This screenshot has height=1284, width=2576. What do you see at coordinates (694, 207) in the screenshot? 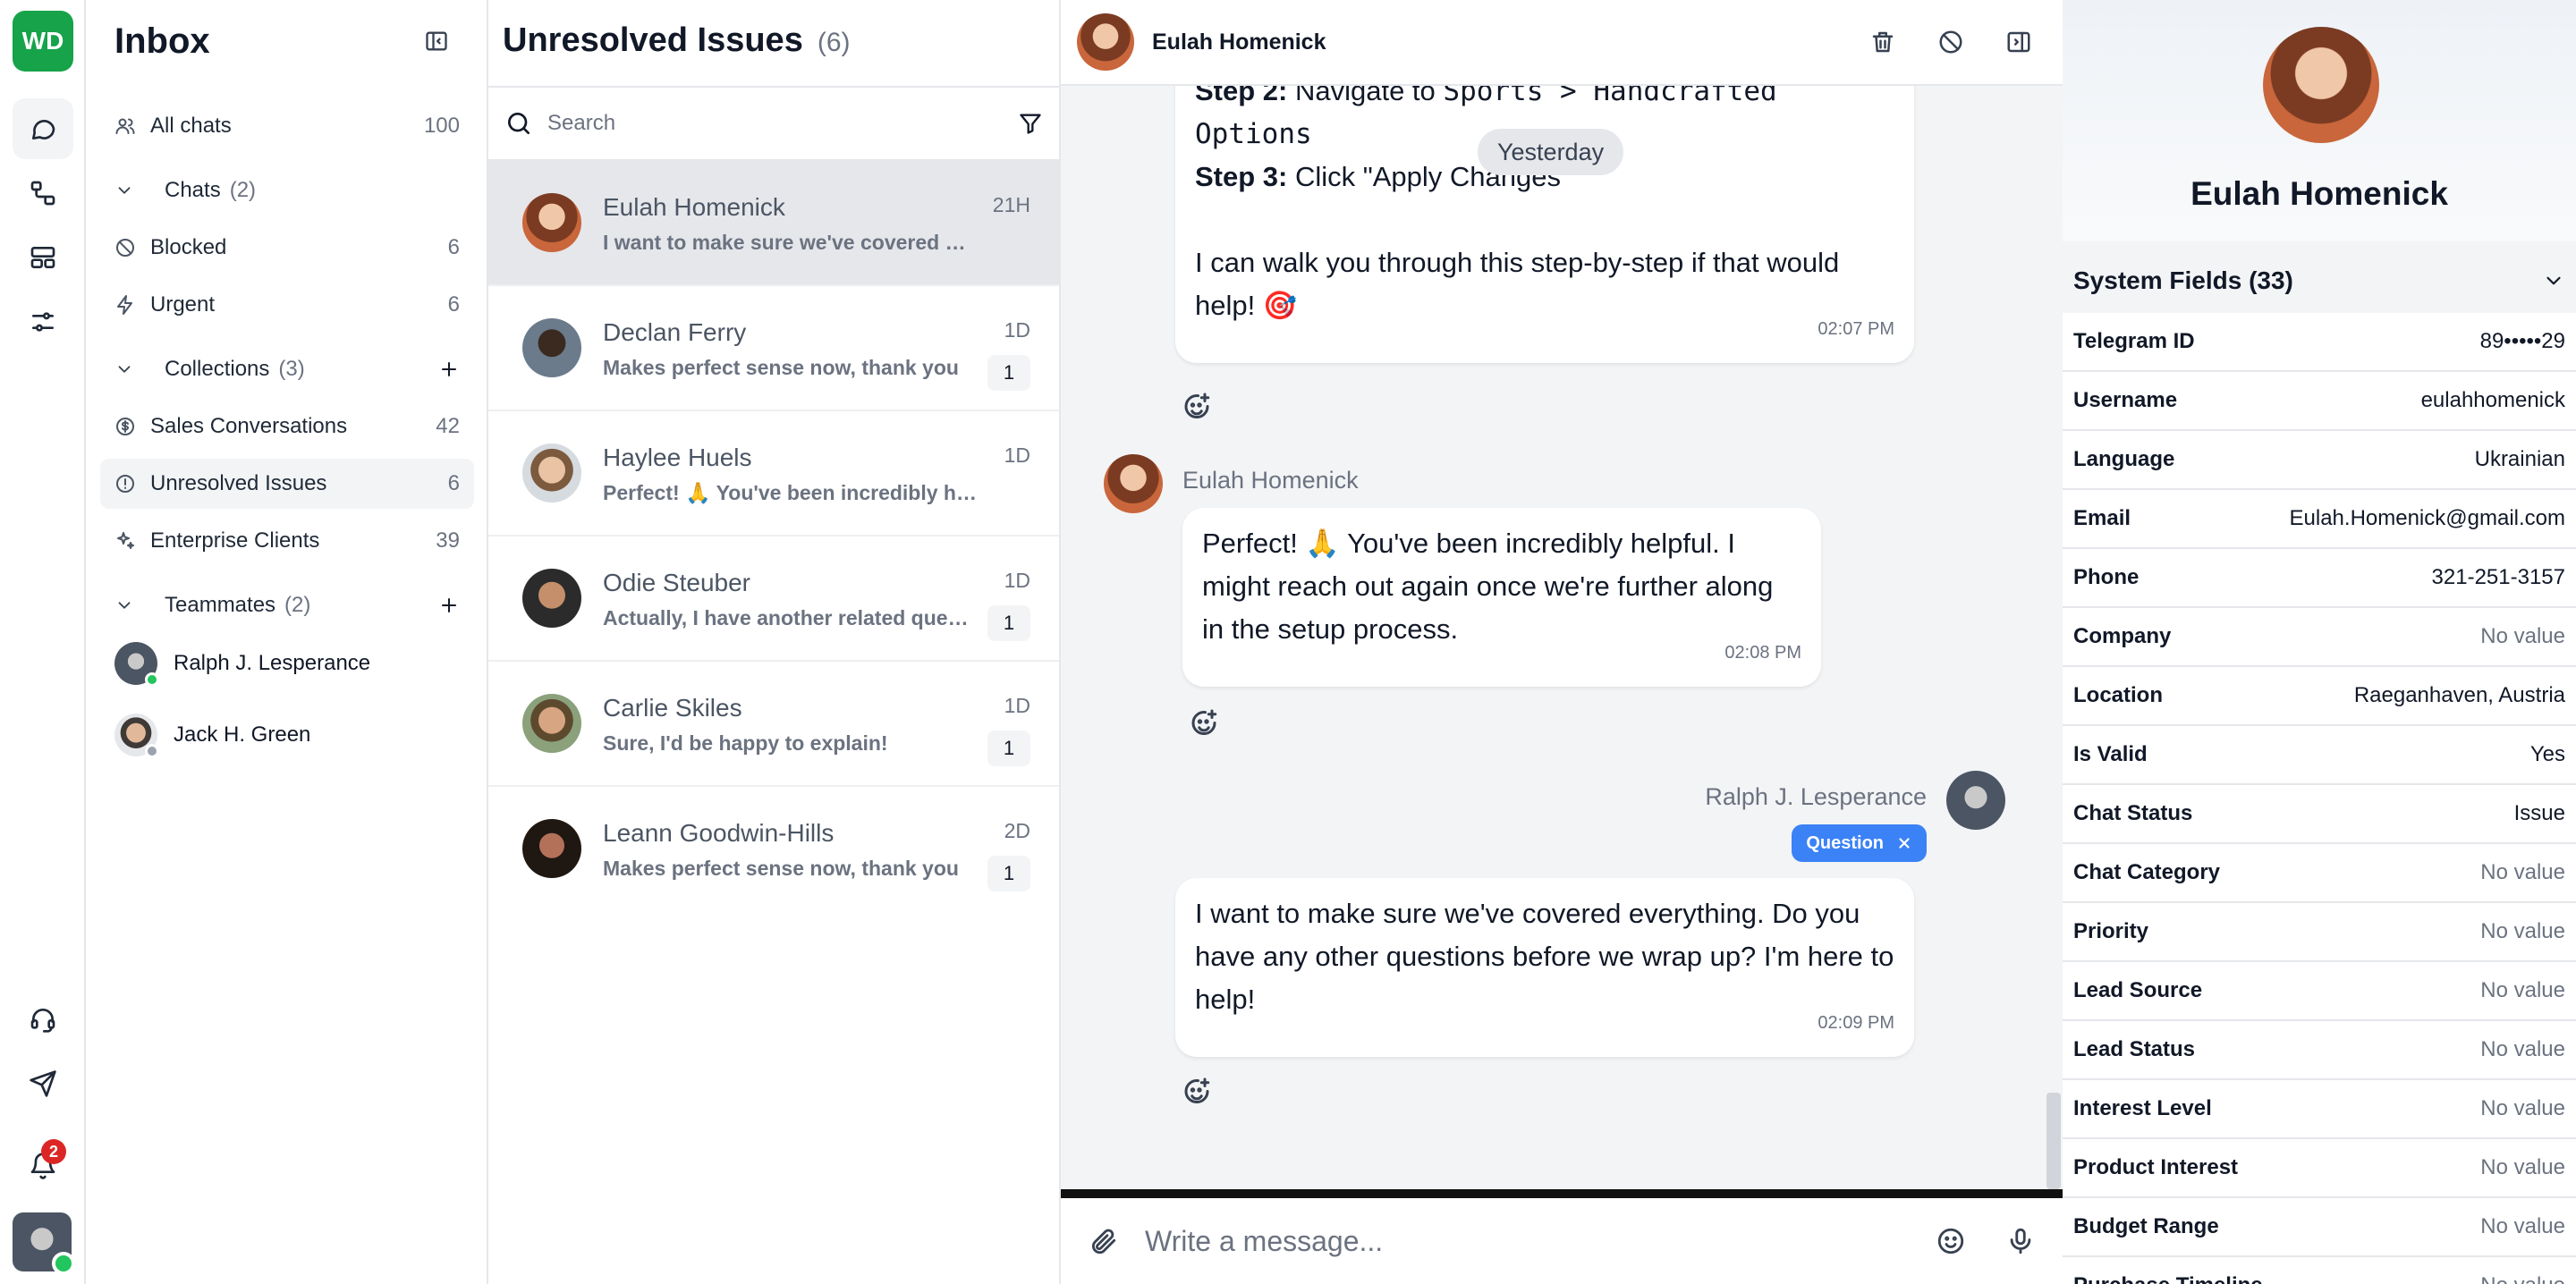
I see `contact-name: Eulah Homenick` at bounding box center [694, 207].